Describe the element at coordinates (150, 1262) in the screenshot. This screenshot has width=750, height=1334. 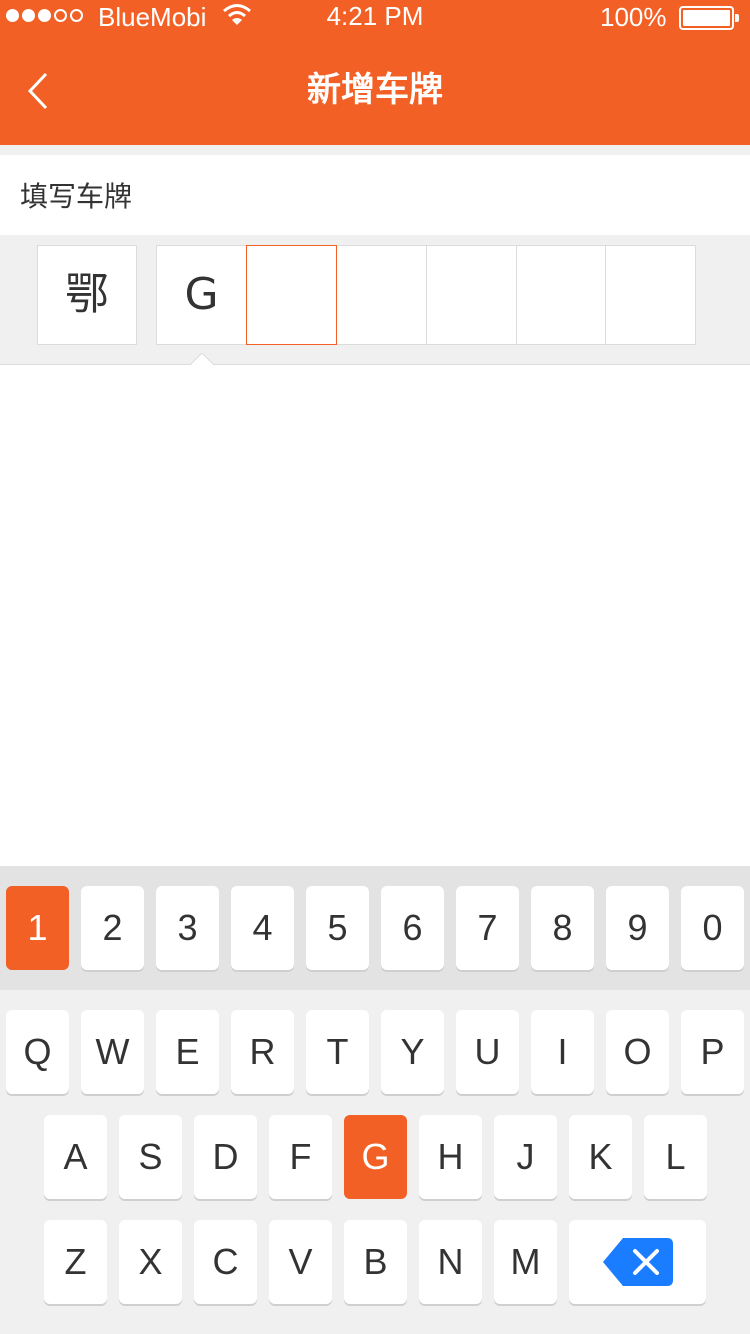
I see `key-x: X` at that location.